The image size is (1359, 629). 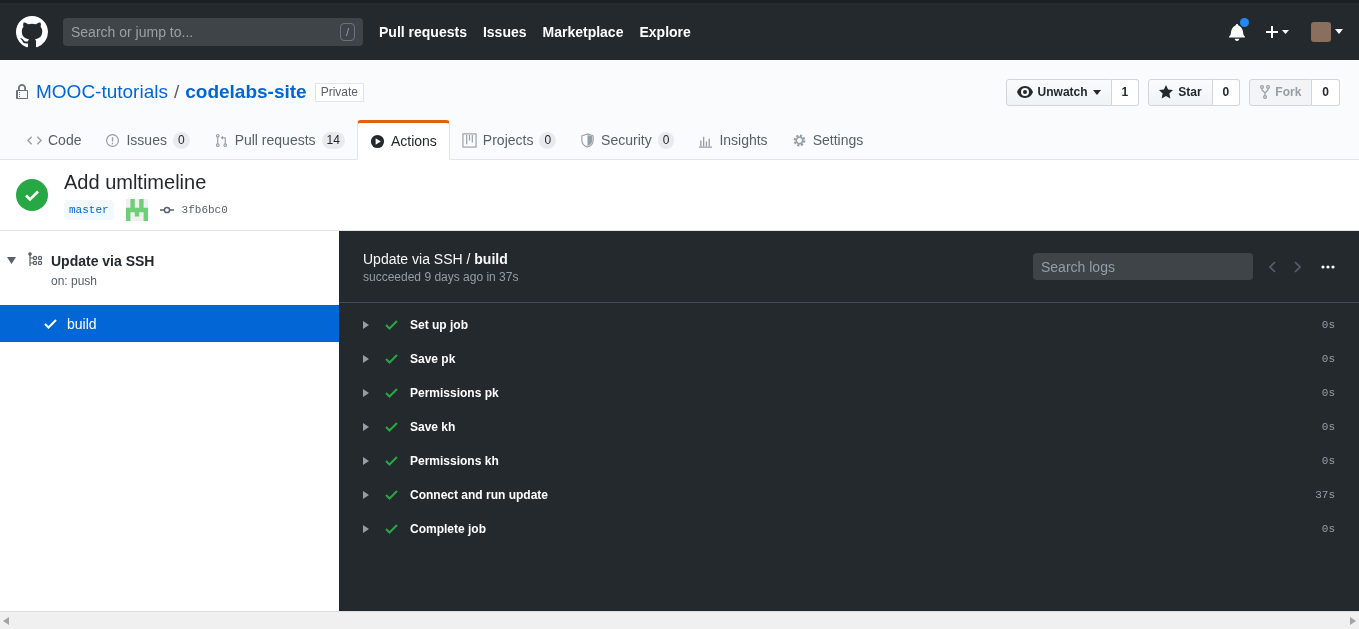 I want to click on repo-tab: Code, so click(x=54, y=140).